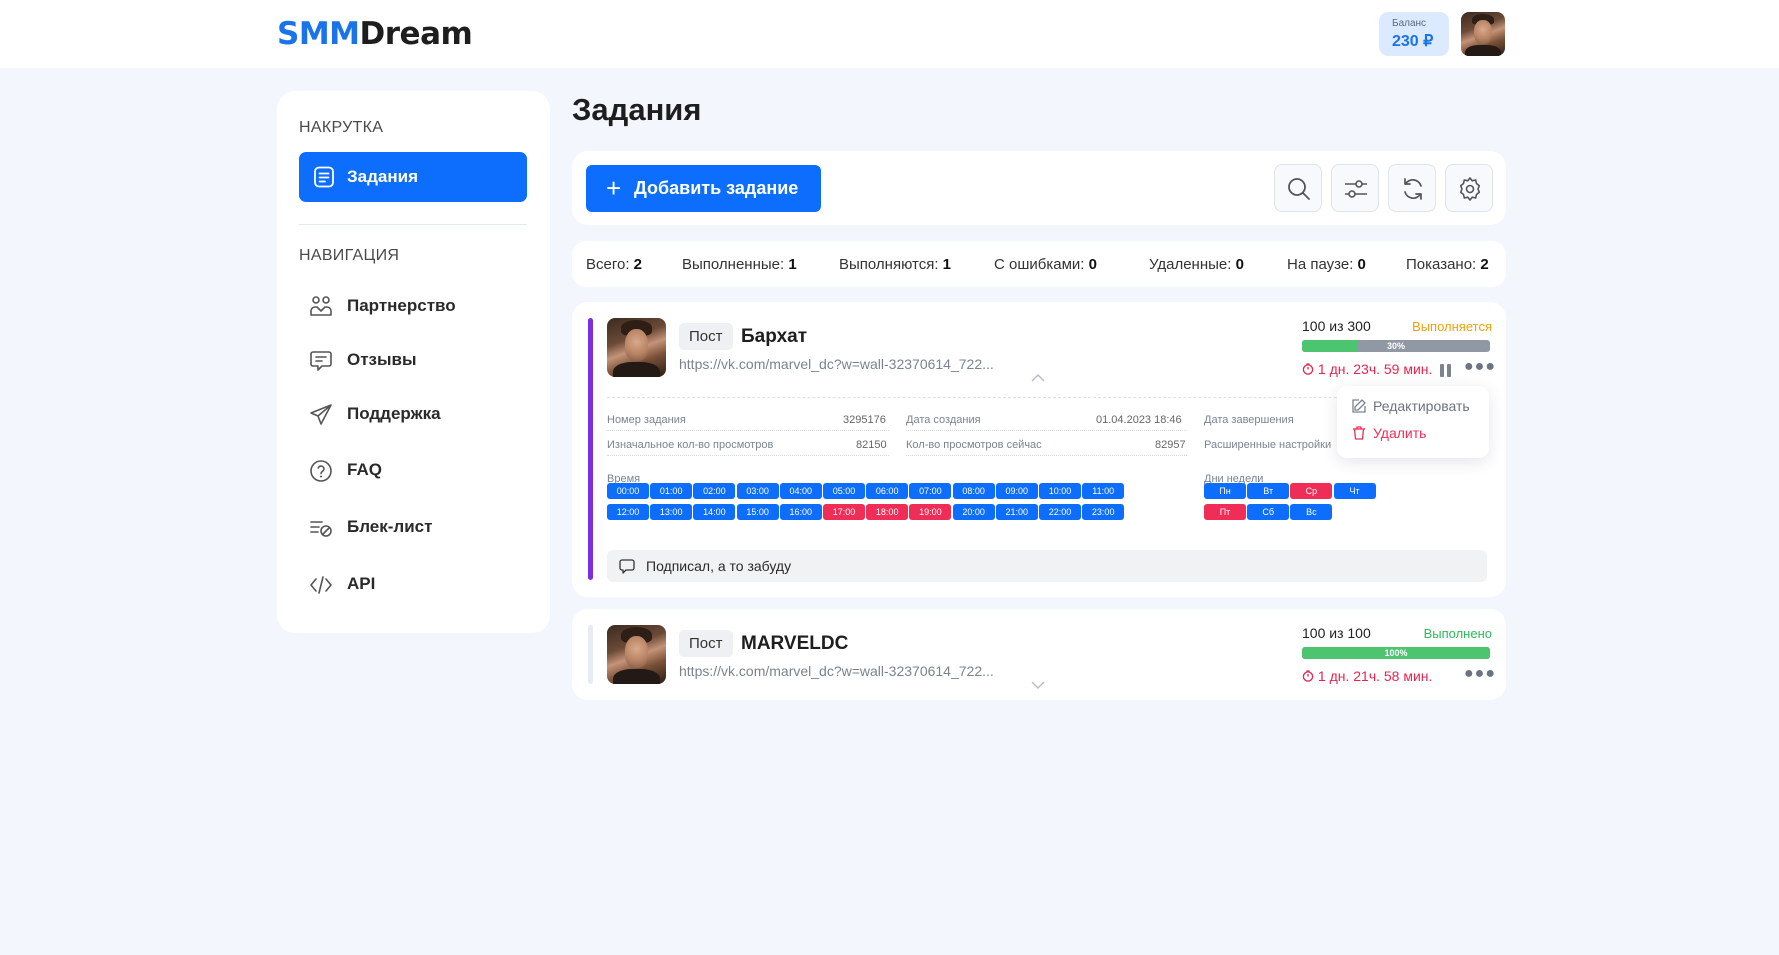 This screenshot has width=1779, height=955. What do you see at coordinates (930, 512) in the screenshot?
I see `hour-chip: 19:00` at bounding box center [930, 512].